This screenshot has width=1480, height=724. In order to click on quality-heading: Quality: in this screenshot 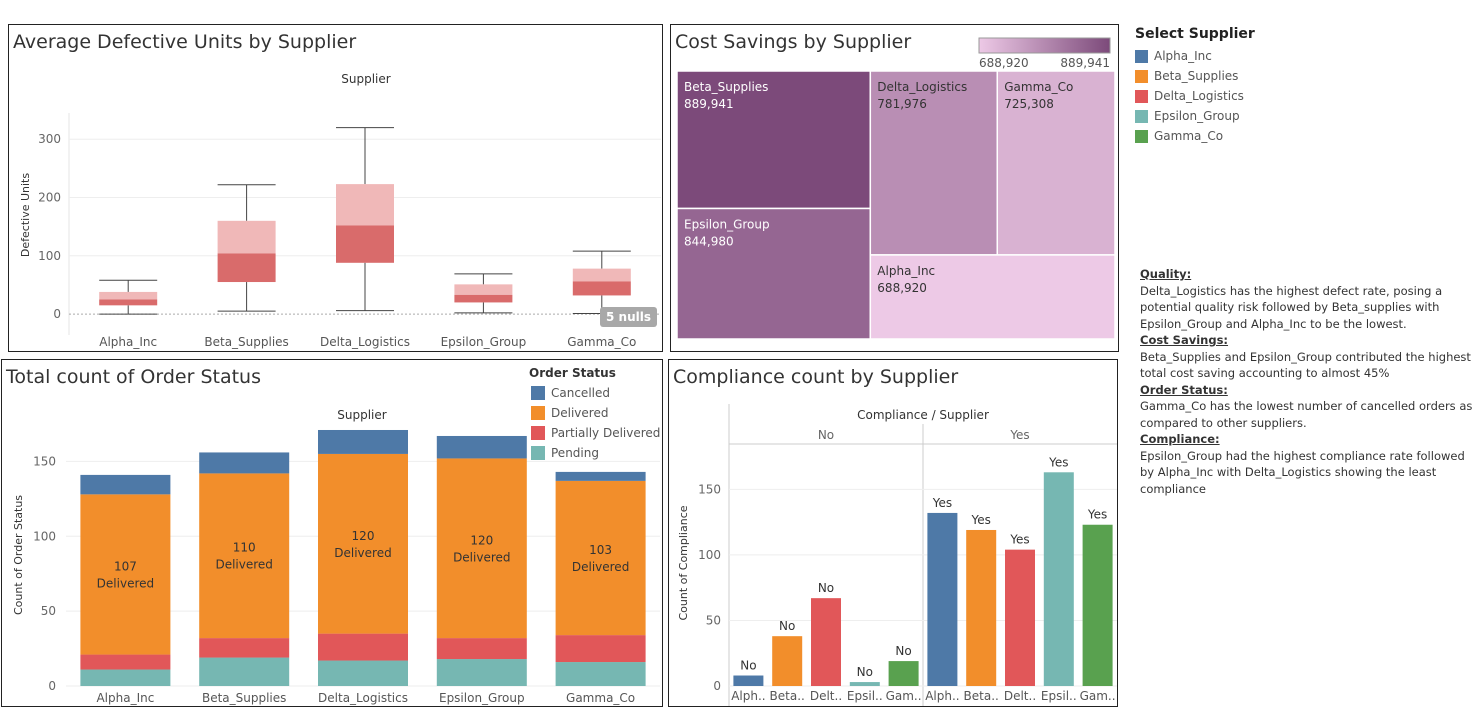, I will do `click(1166, 274)`.